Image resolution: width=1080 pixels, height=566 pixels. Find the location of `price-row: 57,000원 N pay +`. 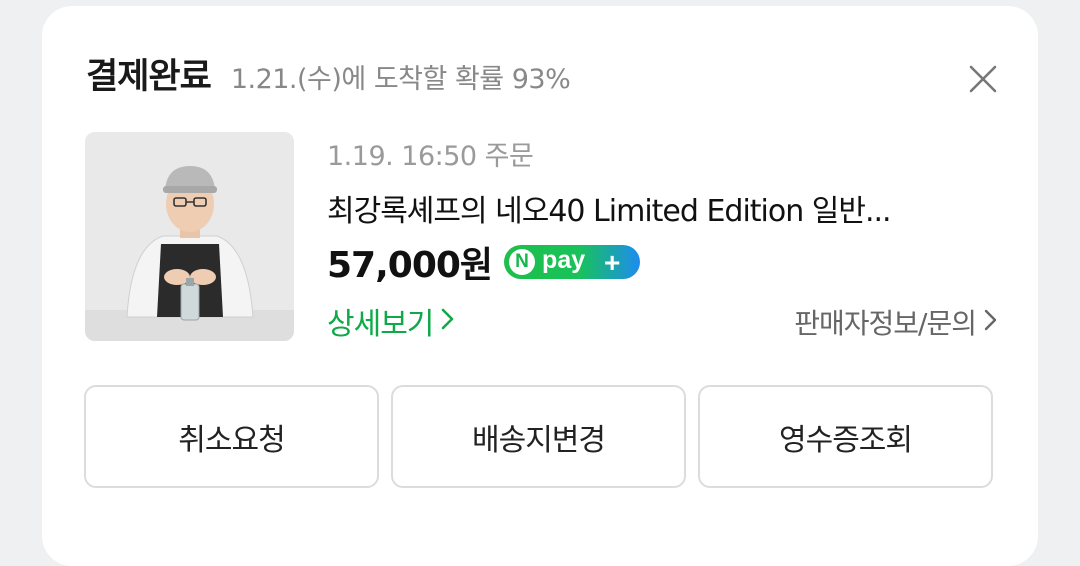

price-row: 57,000원 N pay + is located at coordinates (484, 262).